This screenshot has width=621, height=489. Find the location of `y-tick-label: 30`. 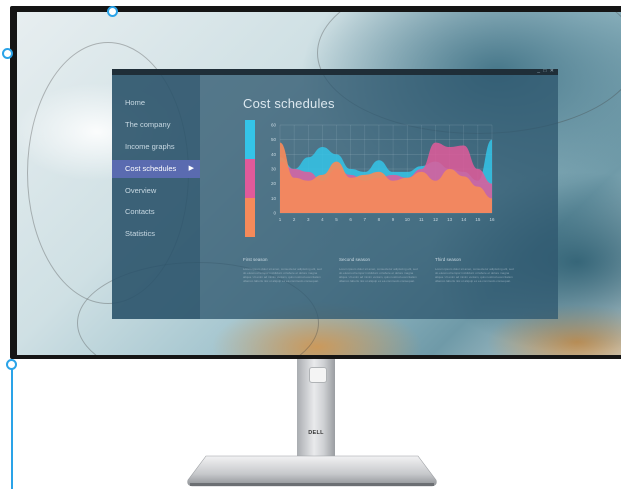

y-tick-label: 30 is located at coordinates (274, 169).